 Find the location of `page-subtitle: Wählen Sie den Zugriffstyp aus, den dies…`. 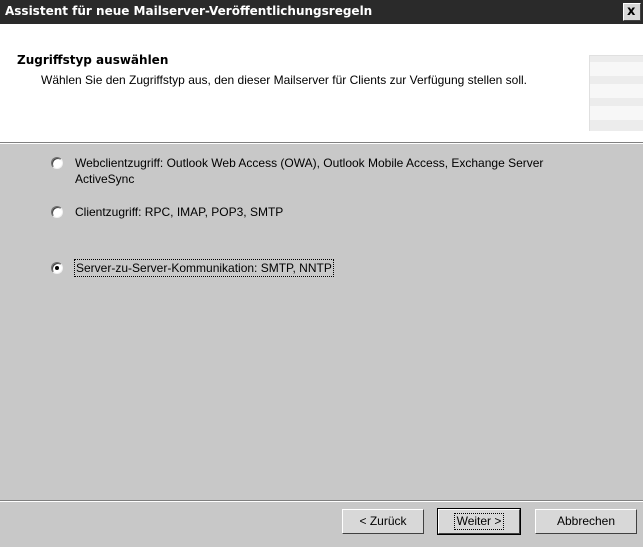

page-subtitle: Wählen Sie den Zugriffstyp aus, den dies… is located at coordinates (284, 80).